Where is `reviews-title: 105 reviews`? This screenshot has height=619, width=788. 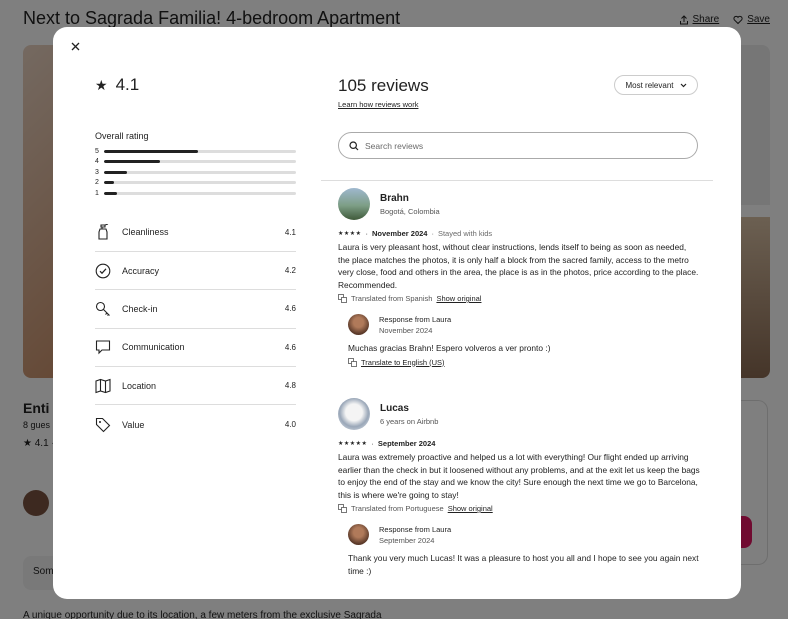 reviews-title: 105 reviews is located at coordinates (383, 85).